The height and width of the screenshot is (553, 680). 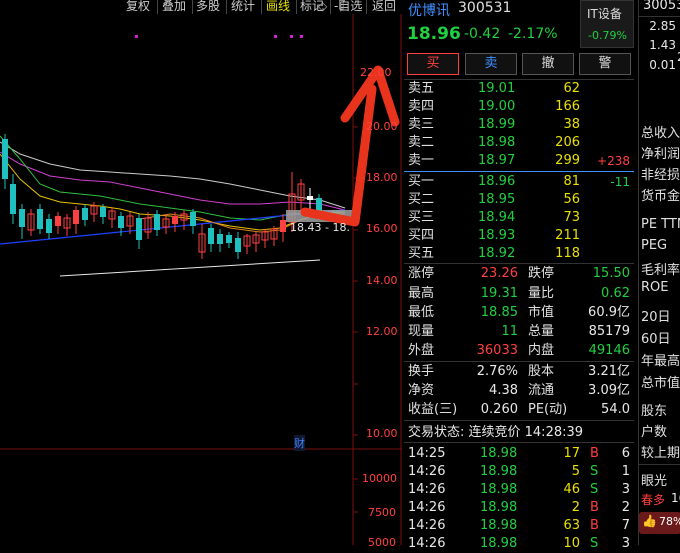 I want to click on thumb-icon: 👍, so click(x=649, y=521).